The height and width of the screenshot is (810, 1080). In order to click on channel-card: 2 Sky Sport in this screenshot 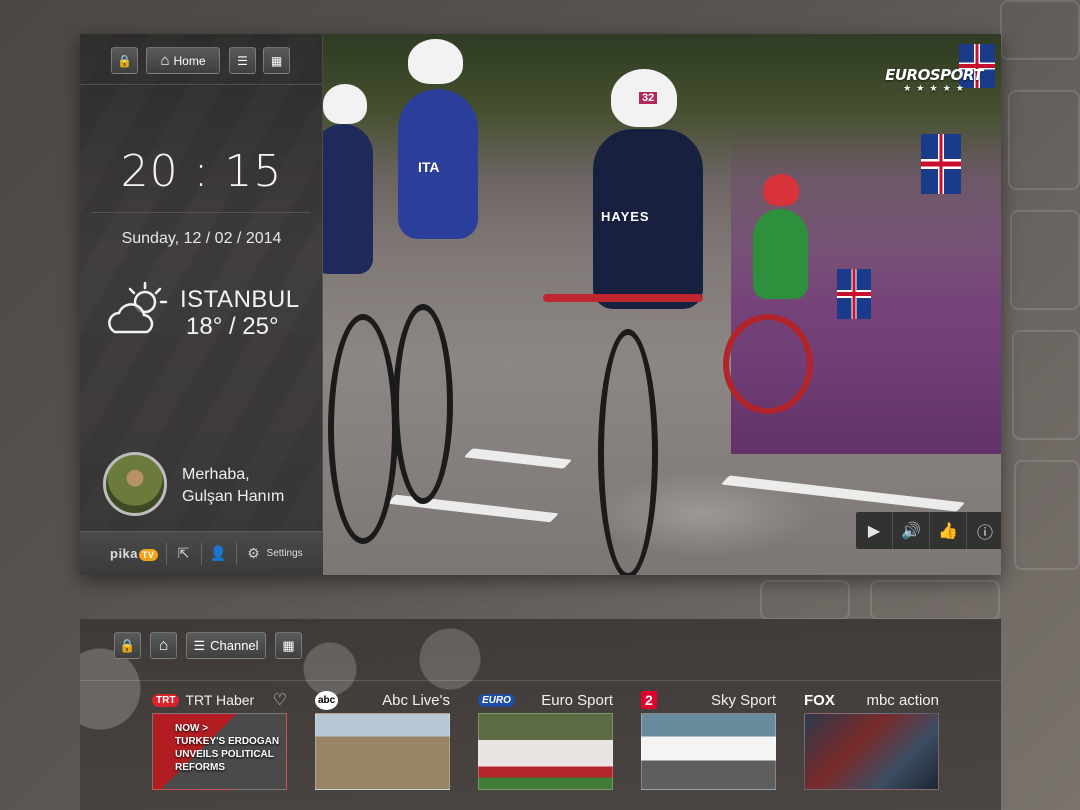, I will do `click(708, 739)`.